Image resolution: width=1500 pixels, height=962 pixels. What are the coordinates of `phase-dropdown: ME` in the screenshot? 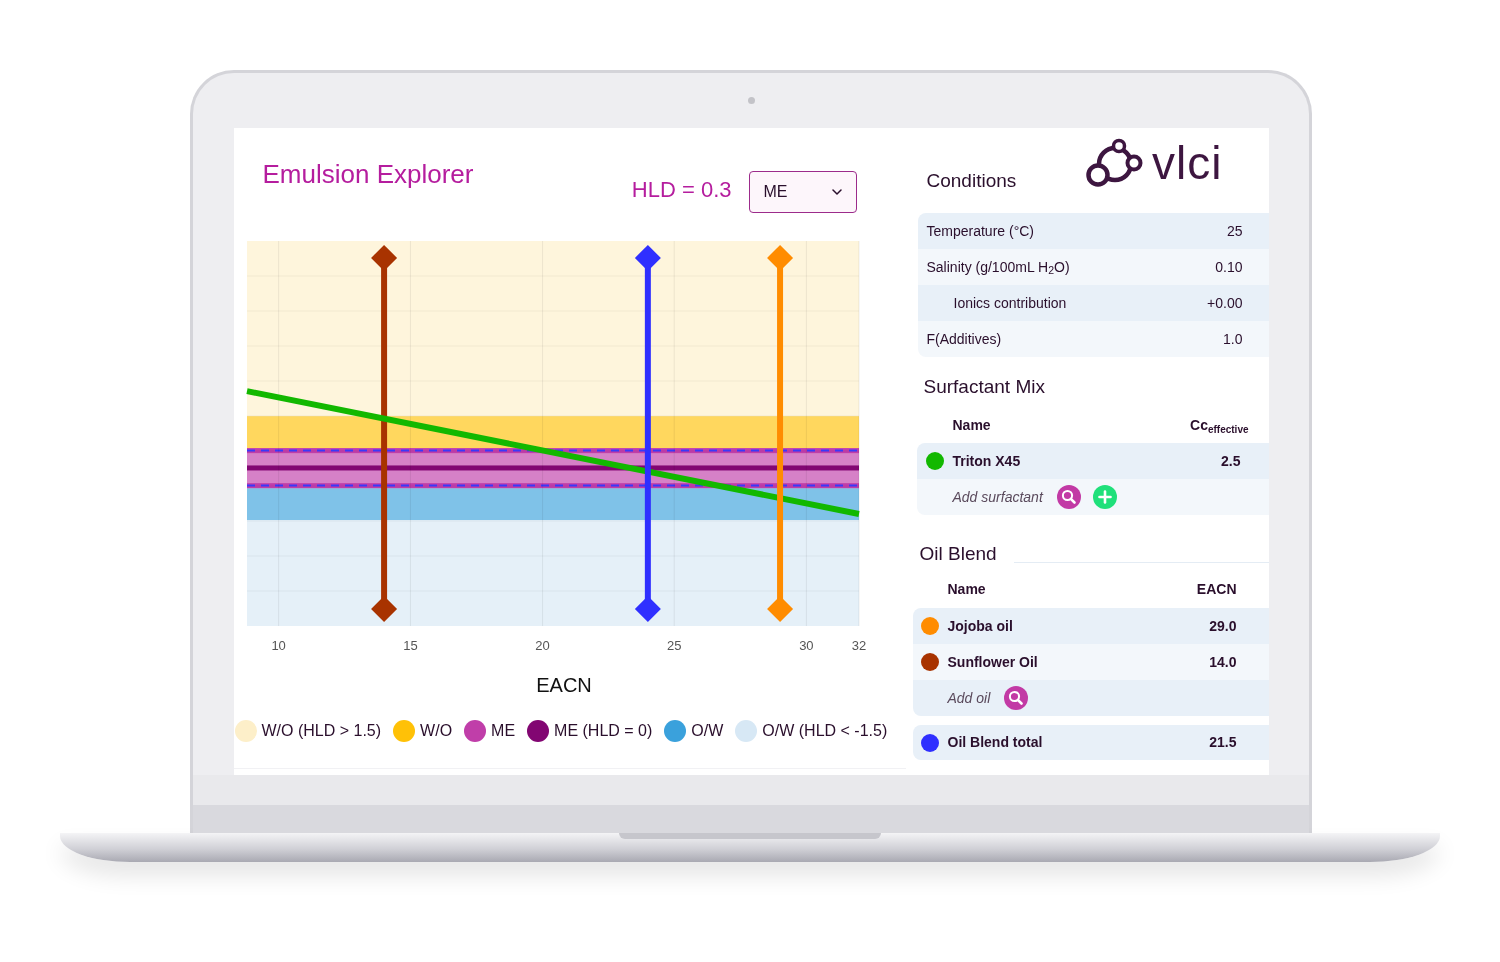 It's located at (802, 192).